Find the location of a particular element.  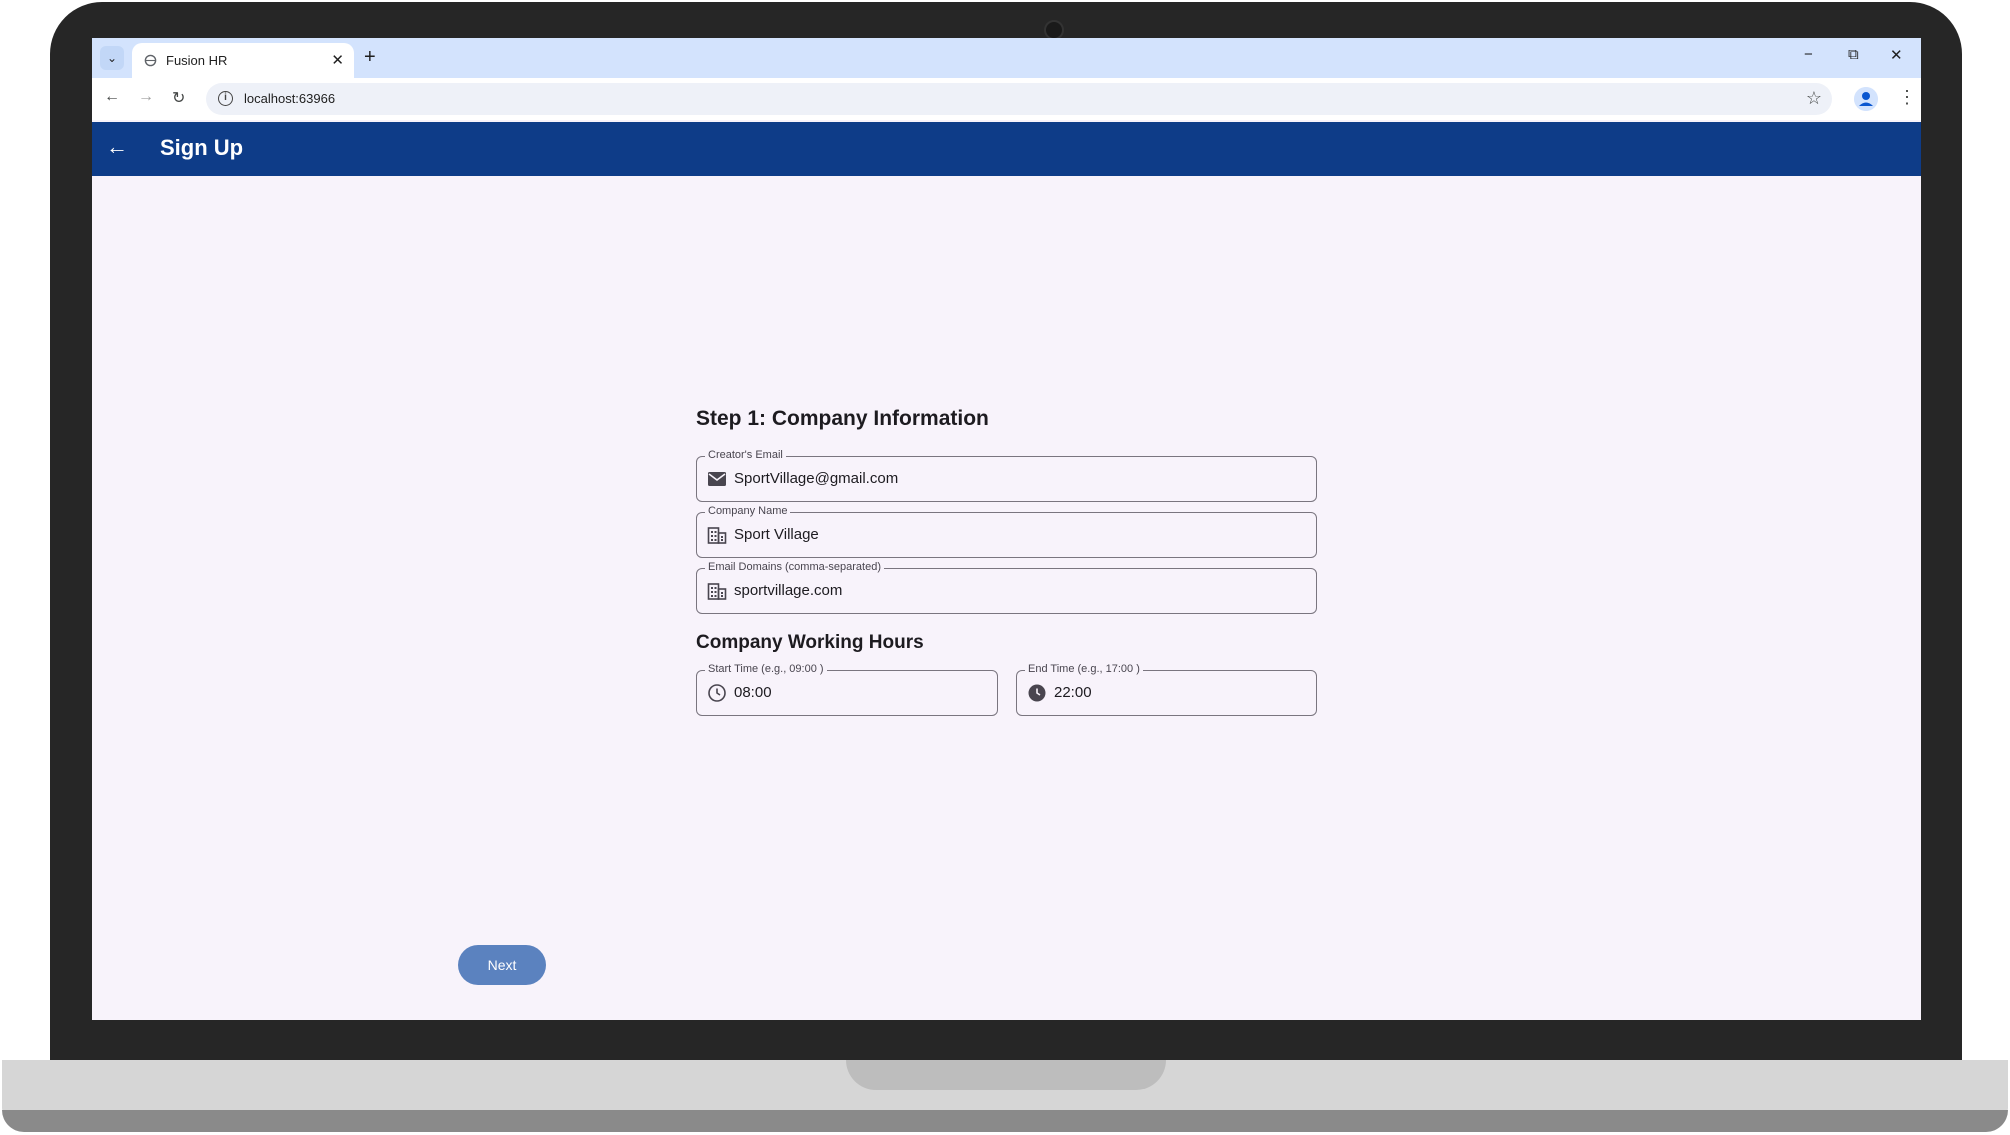

window-close-icon: ✕ is located at coordinates (1896, 55).